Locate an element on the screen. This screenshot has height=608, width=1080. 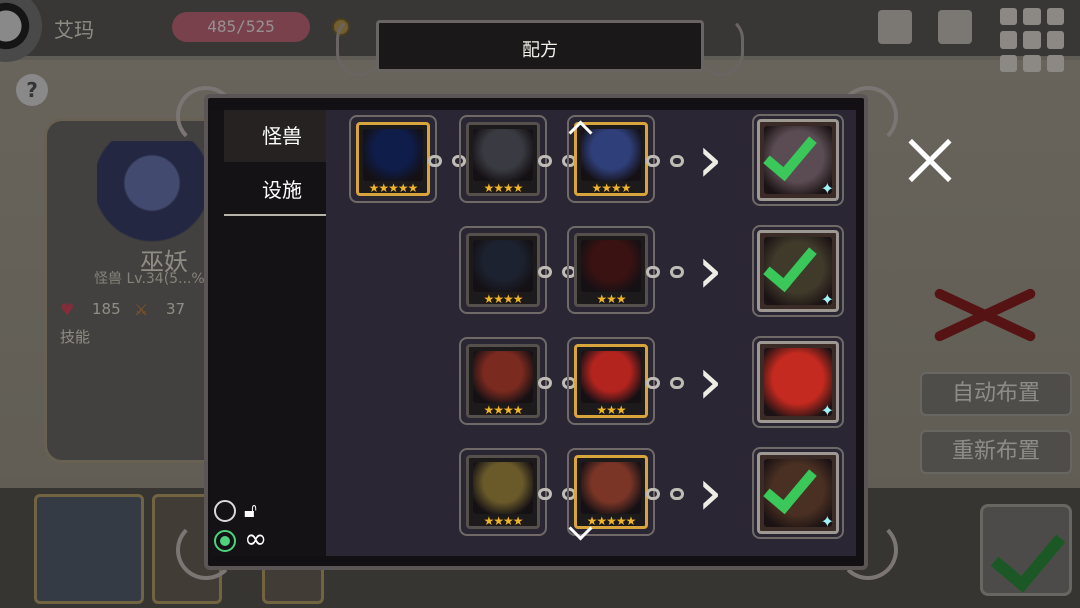
title-ornament is located at coordinates (721, 46).